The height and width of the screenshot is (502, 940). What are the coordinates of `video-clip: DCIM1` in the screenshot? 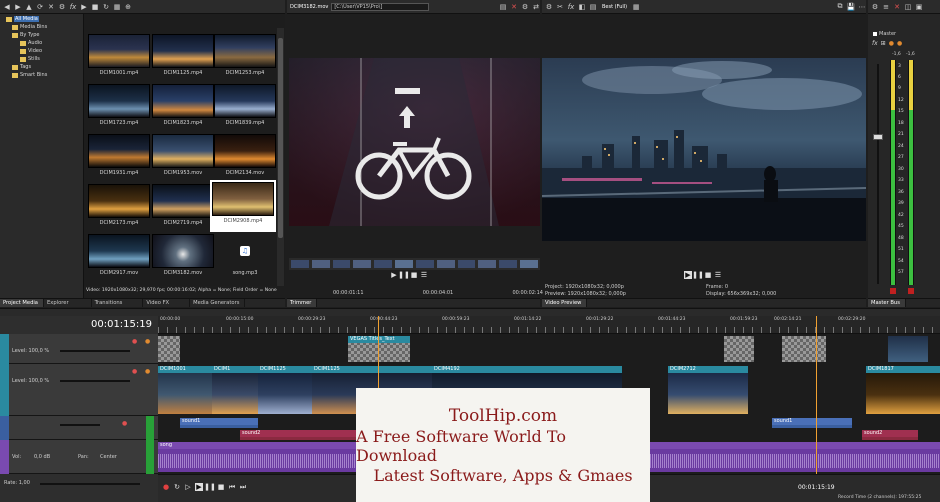 It's located at (235, 390).